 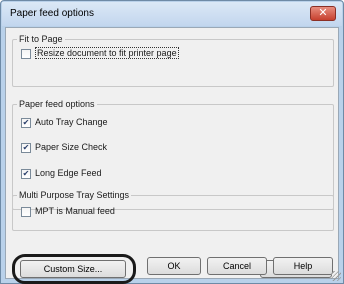 What do you see at coordinates (121, 148) in the screenshot?
I see `paper-size-check-option: ✔ Paper Size Check` at bounding box center [121, 148].